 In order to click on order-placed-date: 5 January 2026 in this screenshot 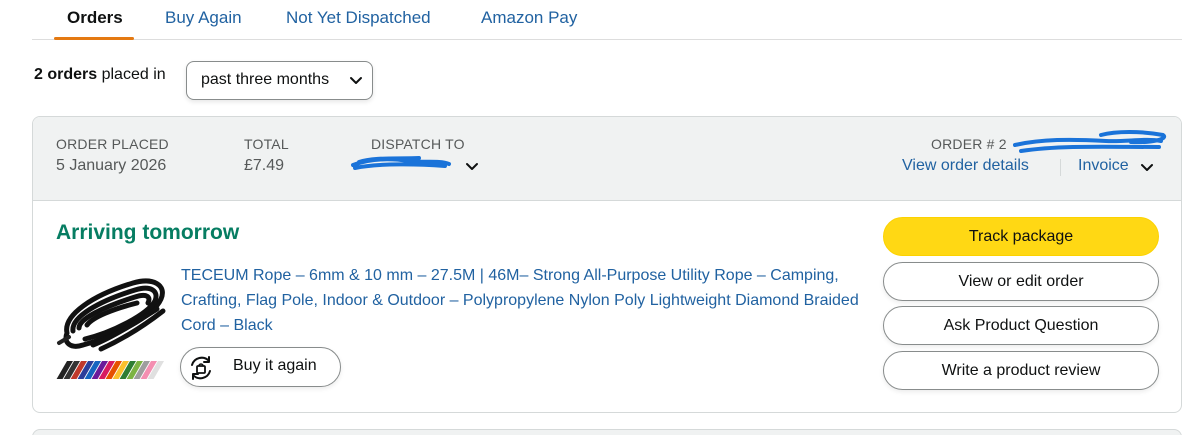, I will do `click(111, 165)`.